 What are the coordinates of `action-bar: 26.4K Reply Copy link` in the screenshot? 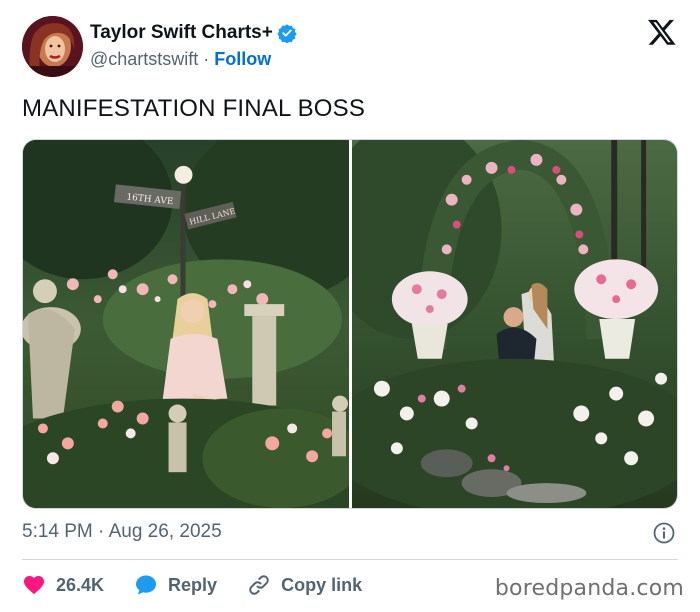 It's located at (207, 585).